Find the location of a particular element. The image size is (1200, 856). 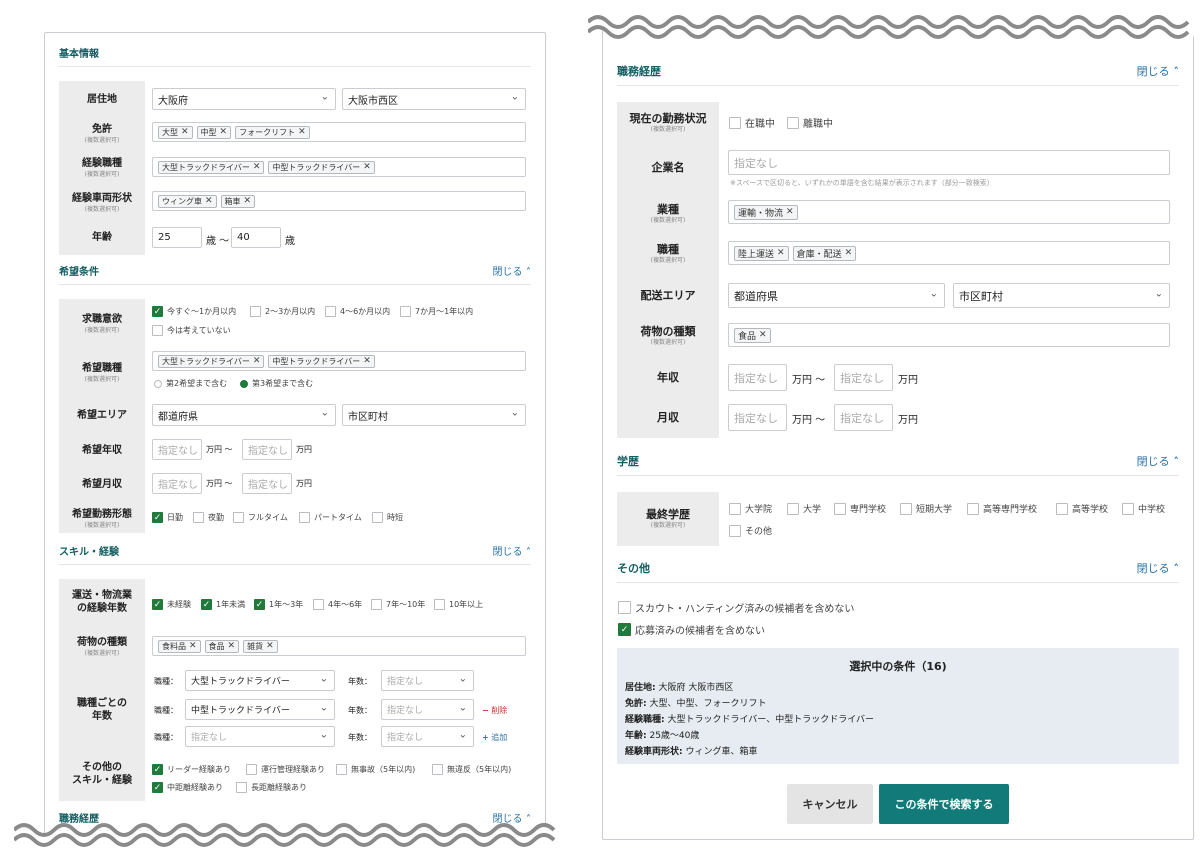

desired-city-select: 市区町村 is located at coordinates (434, 415).